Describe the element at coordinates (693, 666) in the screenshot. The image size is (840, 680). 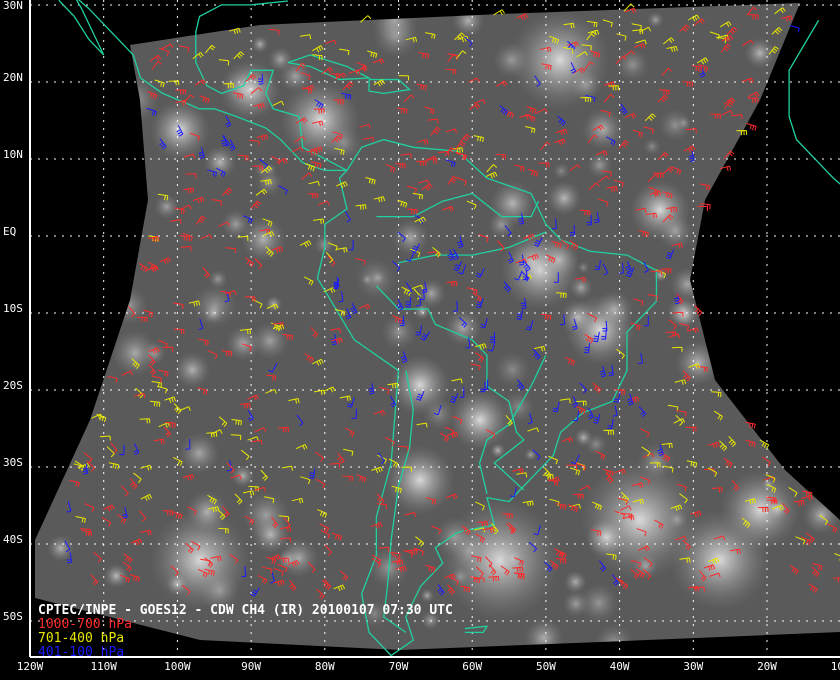
I see `lon-label: 30W` at that location.